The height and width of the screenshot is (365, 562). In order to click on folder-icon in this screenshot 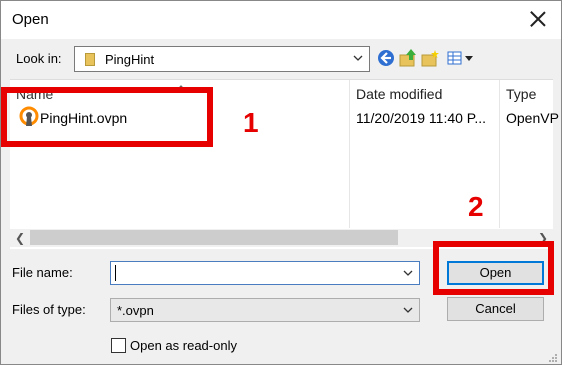, I will do `click(90, 59)`.